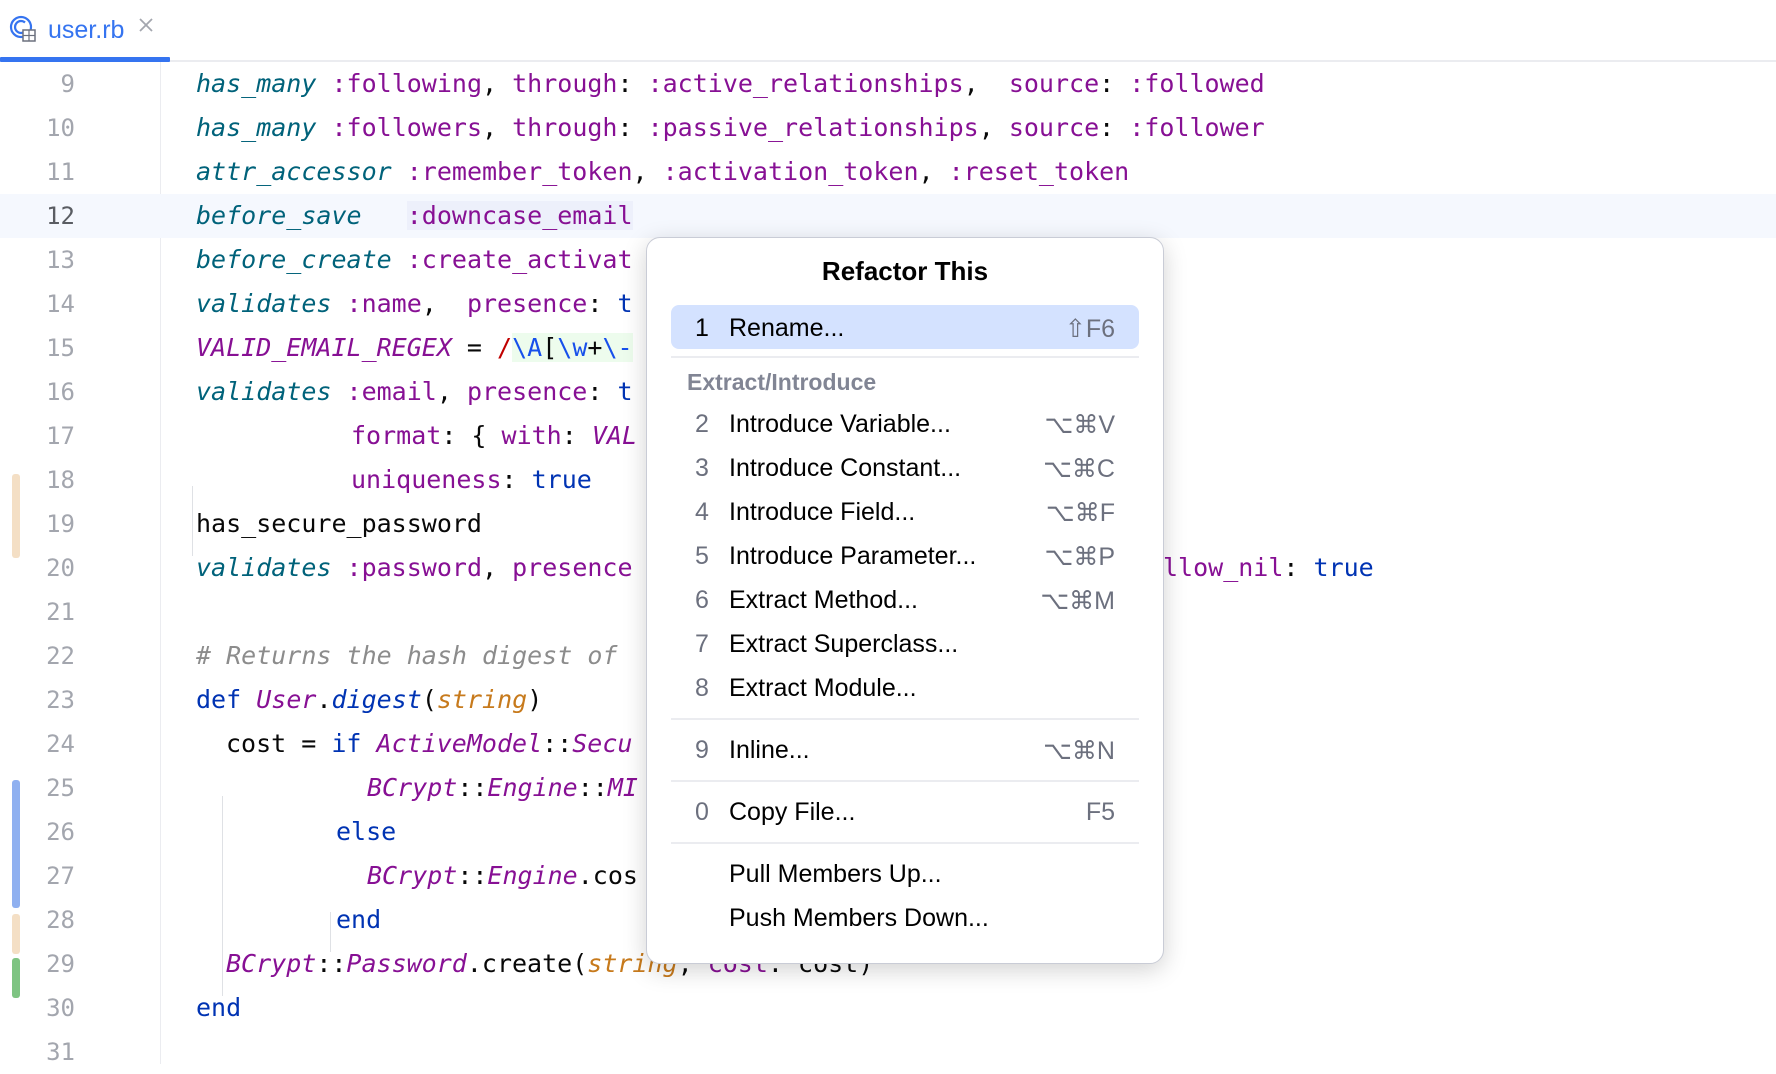  I want to click on shortcut-label: ⌥⌘V, so click(1080, 425).